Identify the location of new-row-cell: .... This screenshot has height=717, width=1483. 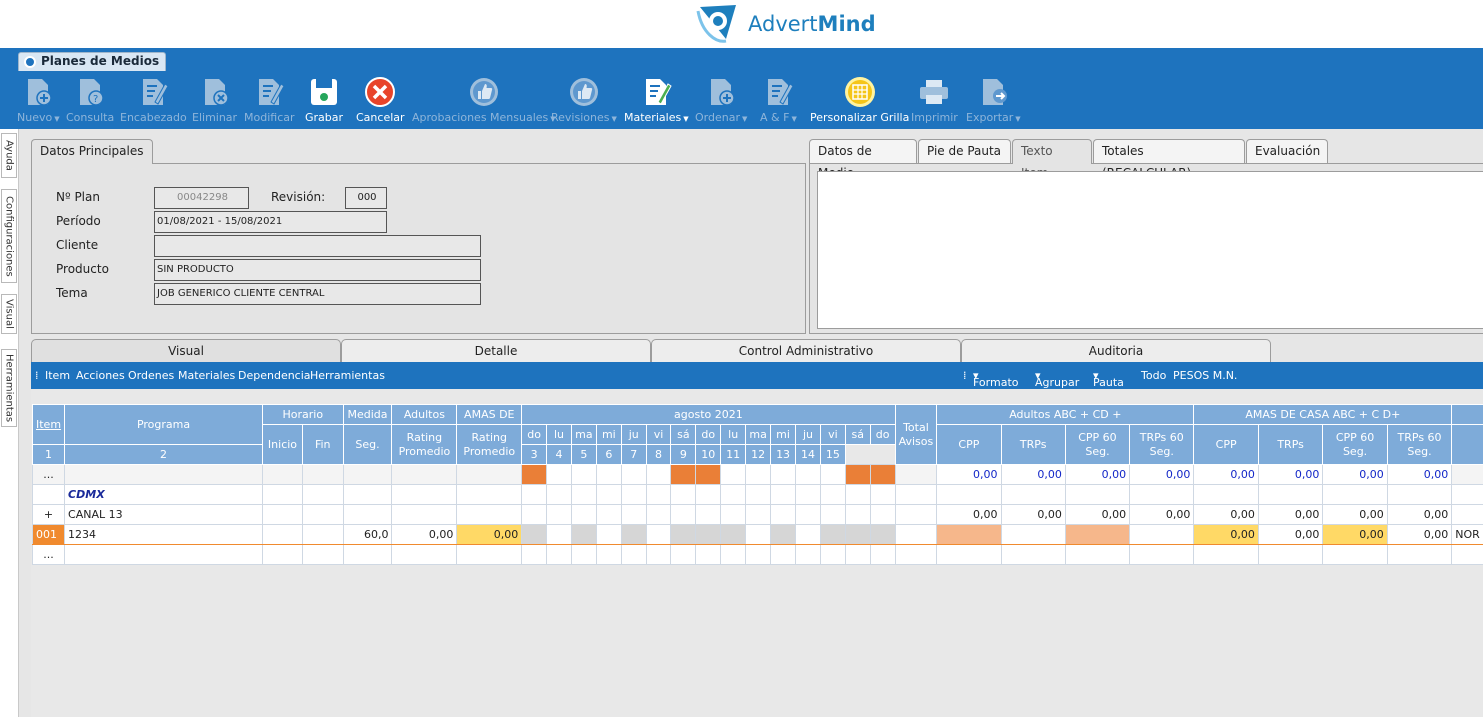
(48, 554).